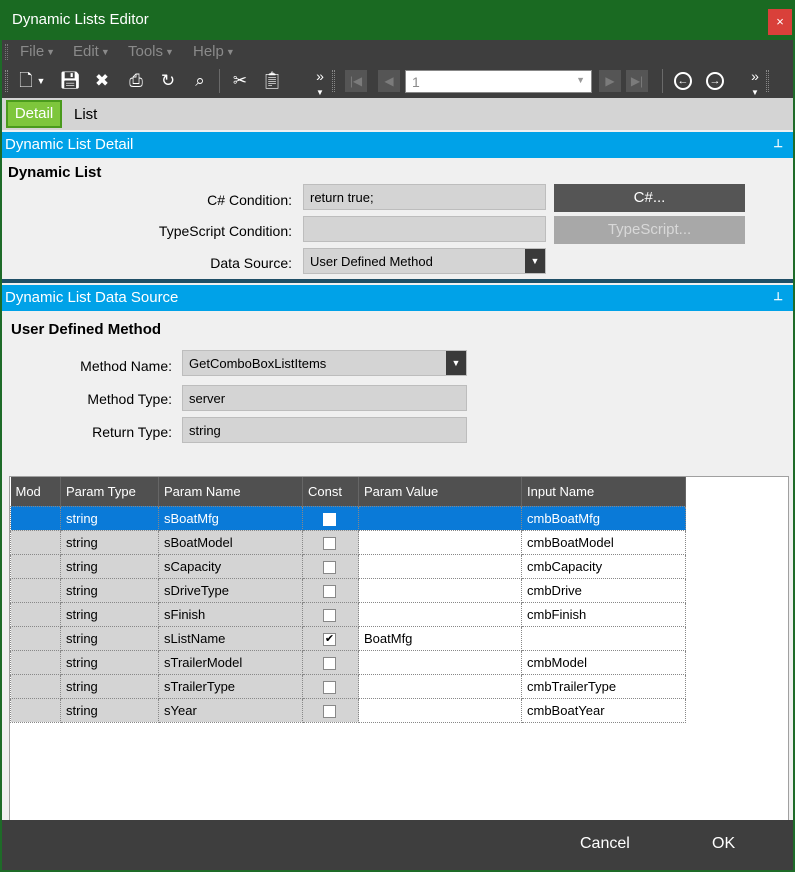  I want to click on table-row: string sDriveType cmbDrive, so click(348, 590).